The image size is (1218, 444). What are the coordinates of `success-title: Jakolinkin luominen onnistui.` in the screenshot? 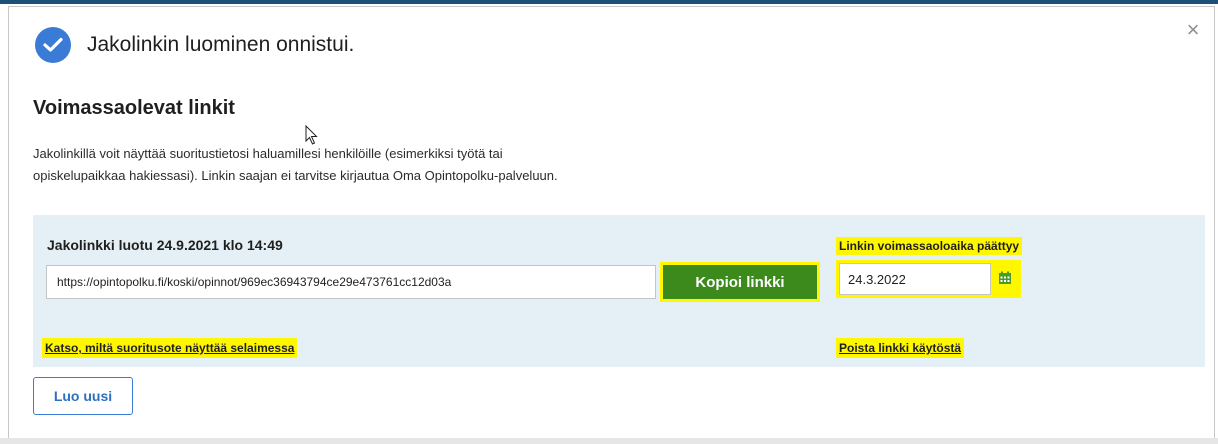 It's located at (221, 44).